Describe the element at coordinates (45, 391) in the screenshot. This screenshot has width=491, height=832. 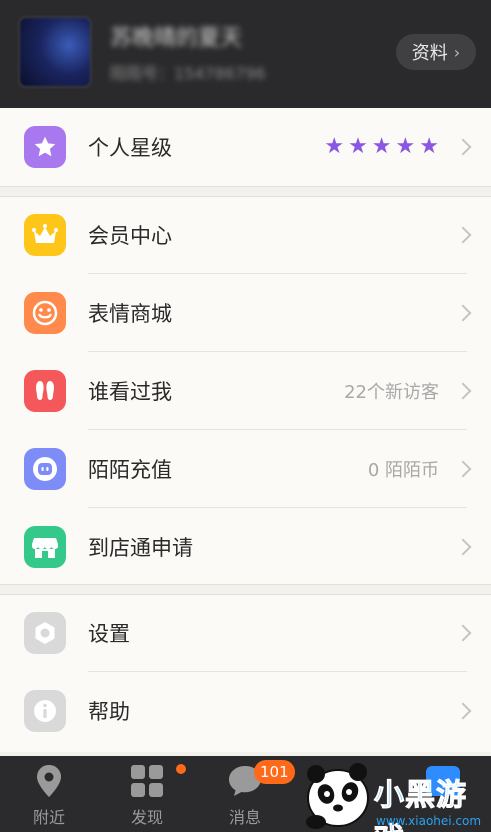
I see `footprints-icon` at that location.